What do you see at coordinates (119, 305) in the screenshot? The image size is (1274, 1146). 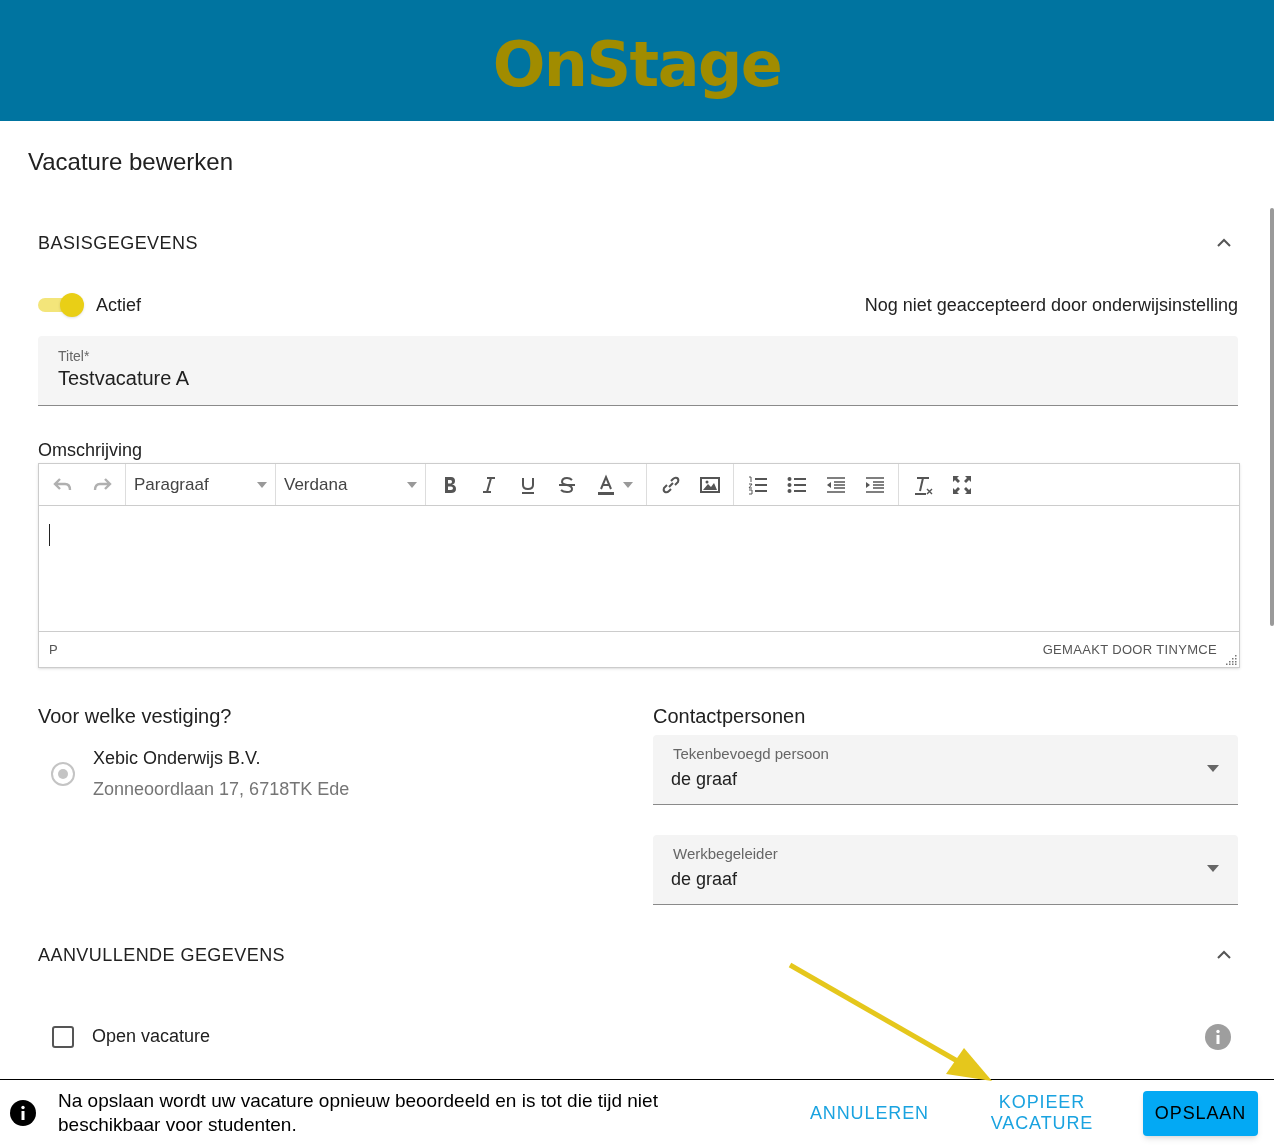 I see `toggle-label: Actief` at bounding box center [119, 305].